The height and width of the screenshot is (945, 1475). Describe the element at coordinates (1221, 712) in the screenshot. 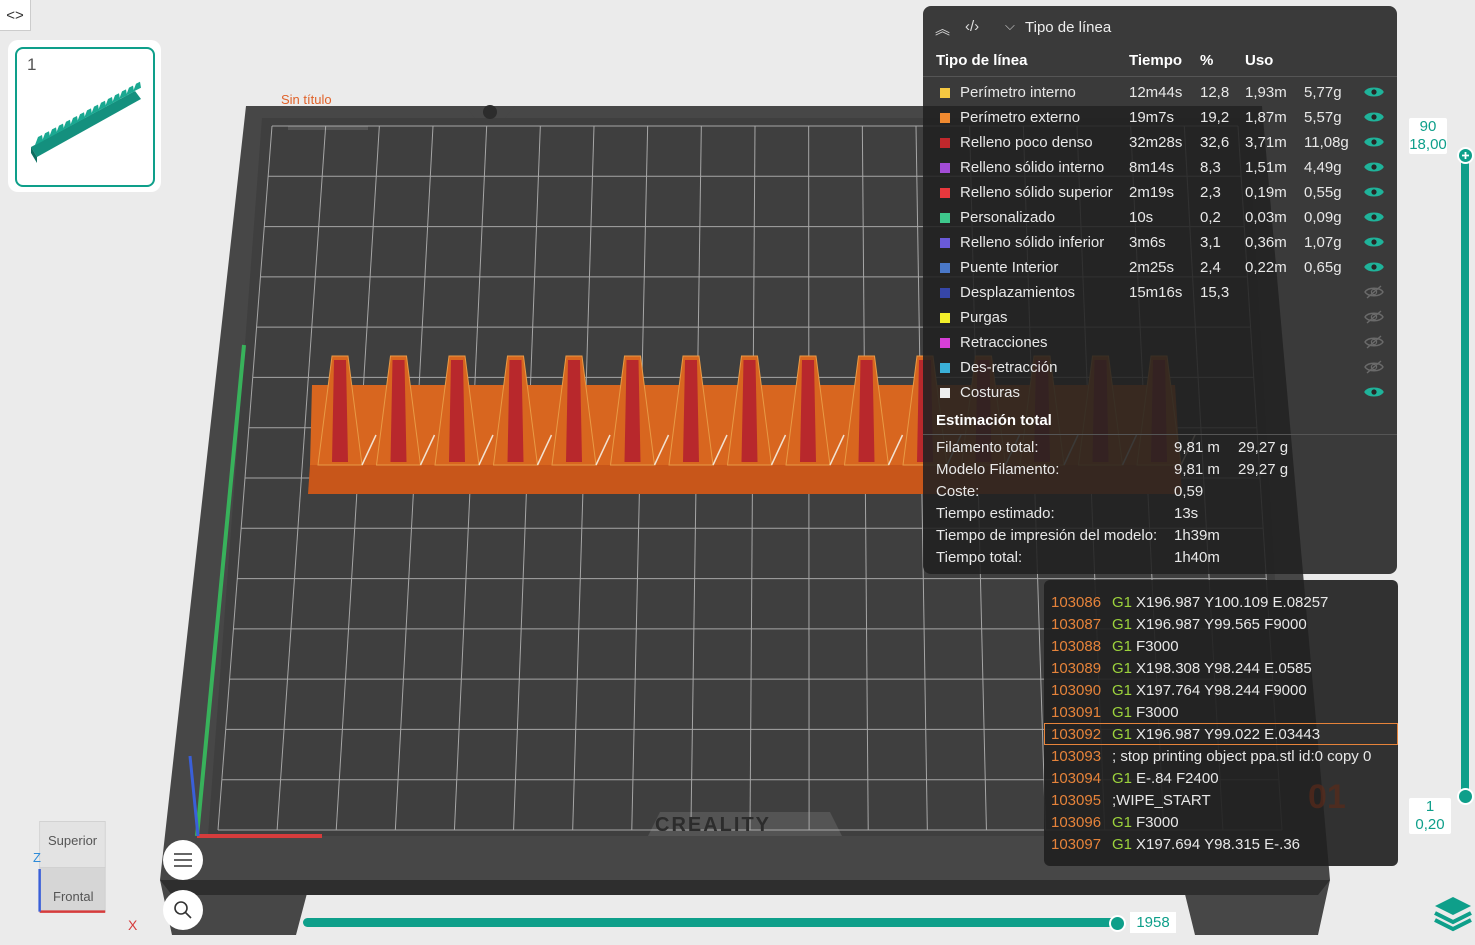

I see `gcode-line: 103091 G1 F3000` at that location.